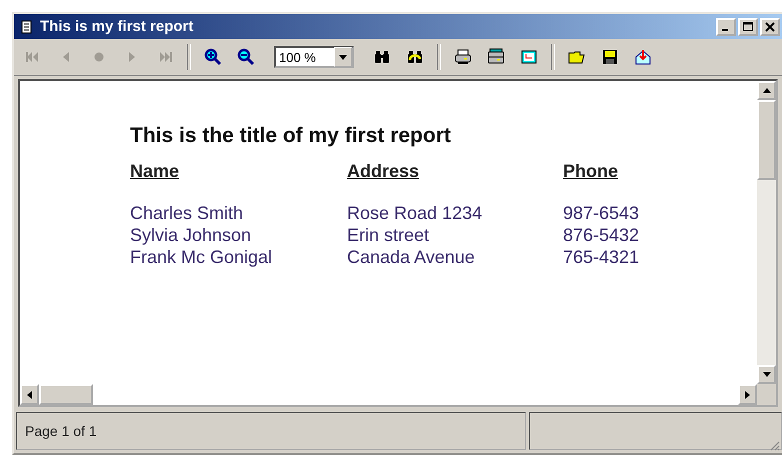 The width and height of the screenshot is (782, 457). I want to click on table-cell: Rose Road 1234, so click(414, 213).